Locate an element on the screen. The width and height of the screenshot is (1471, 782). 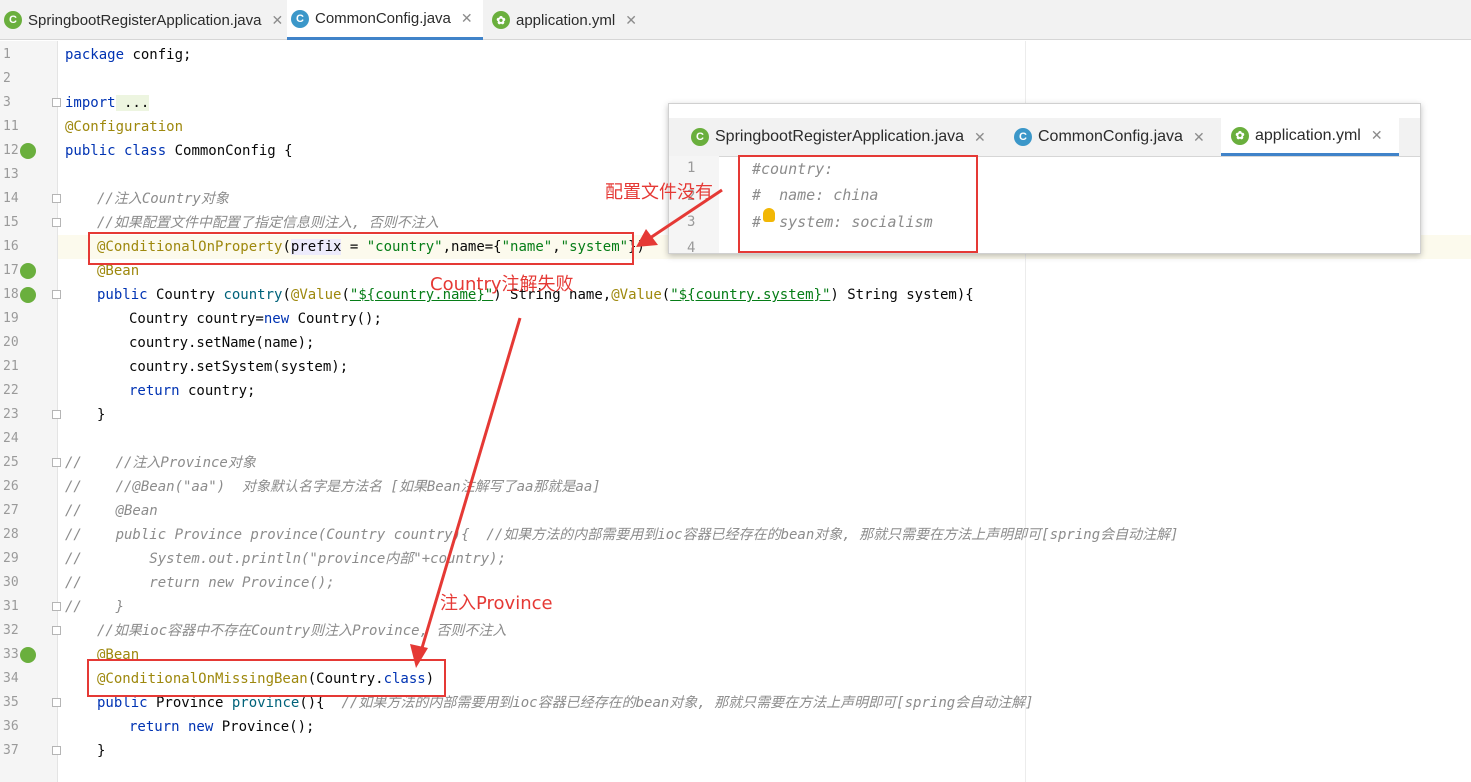
annotation-arrows is located at coordinates (566, 428).